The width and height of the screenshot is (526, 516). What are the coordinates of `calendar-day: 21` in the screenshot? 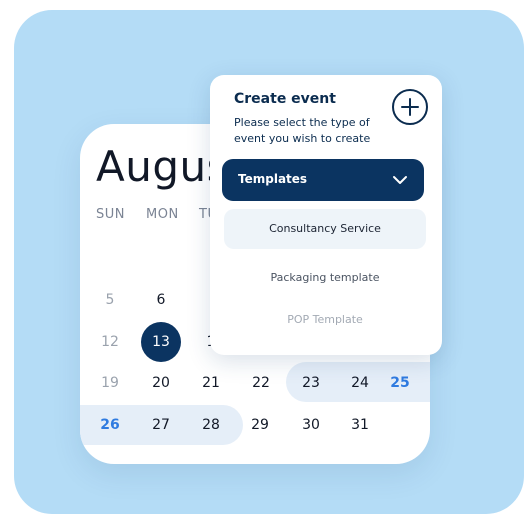 It's located at (211, 383).